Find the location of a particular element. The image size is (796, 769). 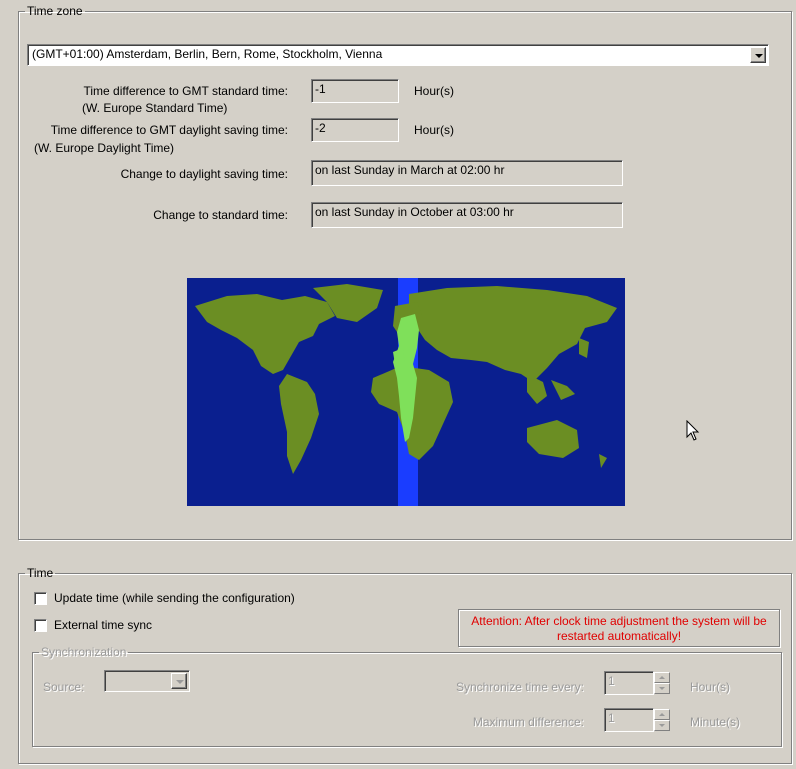

external-sync-label: External time sync is located at coordinates (103, 625).